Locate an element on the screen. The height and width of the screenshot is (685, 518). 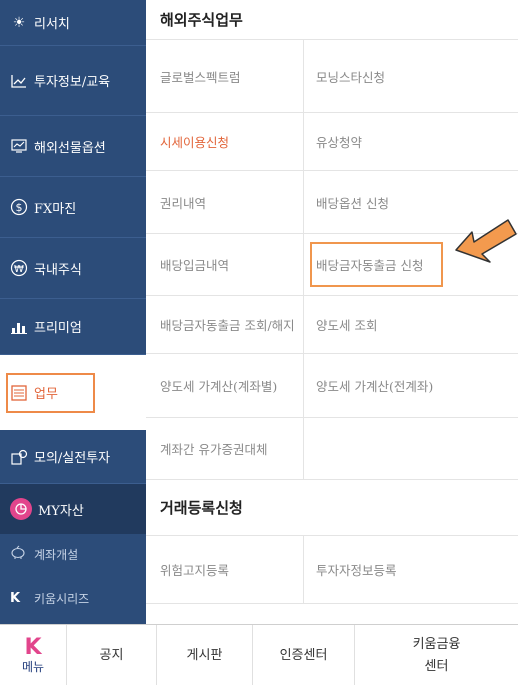
sidebar-item-label: 모의/실전투자 is located at coordinates (72, 458).